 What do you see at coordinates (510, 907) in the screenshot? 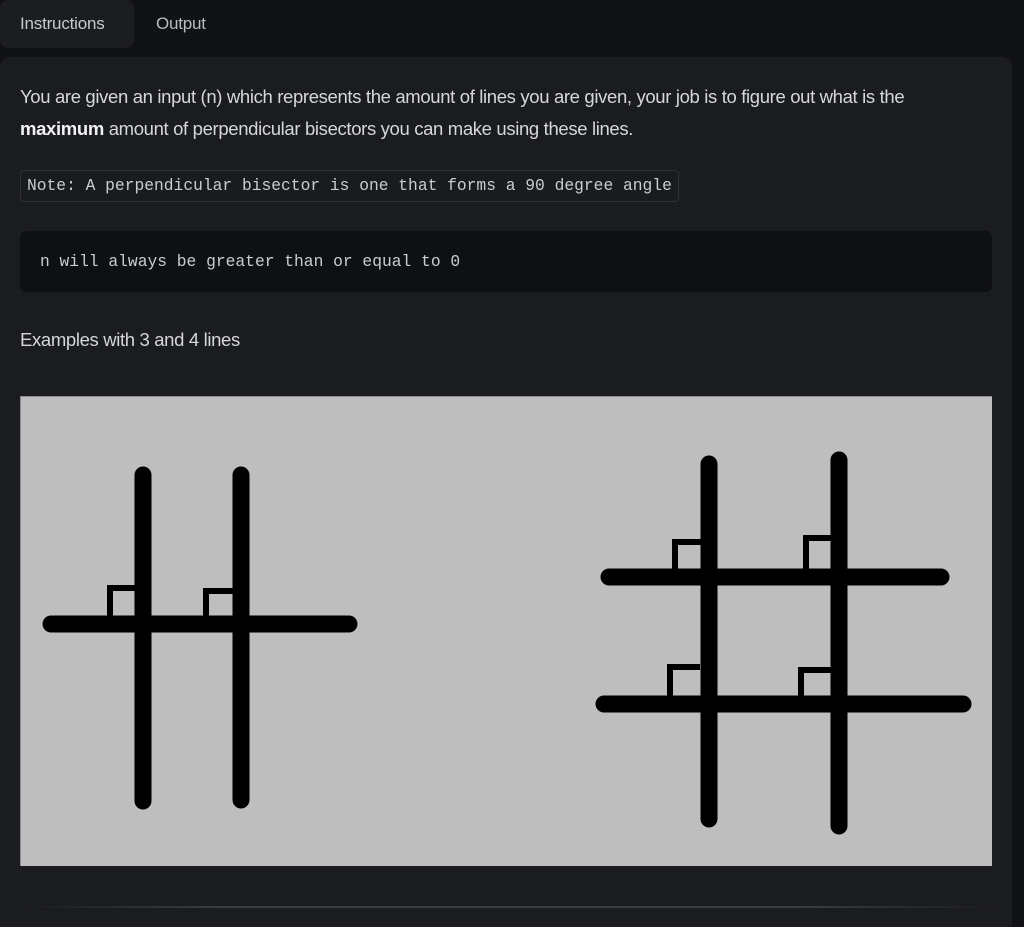
I see `section-divider` at bounding box center [510, 907].